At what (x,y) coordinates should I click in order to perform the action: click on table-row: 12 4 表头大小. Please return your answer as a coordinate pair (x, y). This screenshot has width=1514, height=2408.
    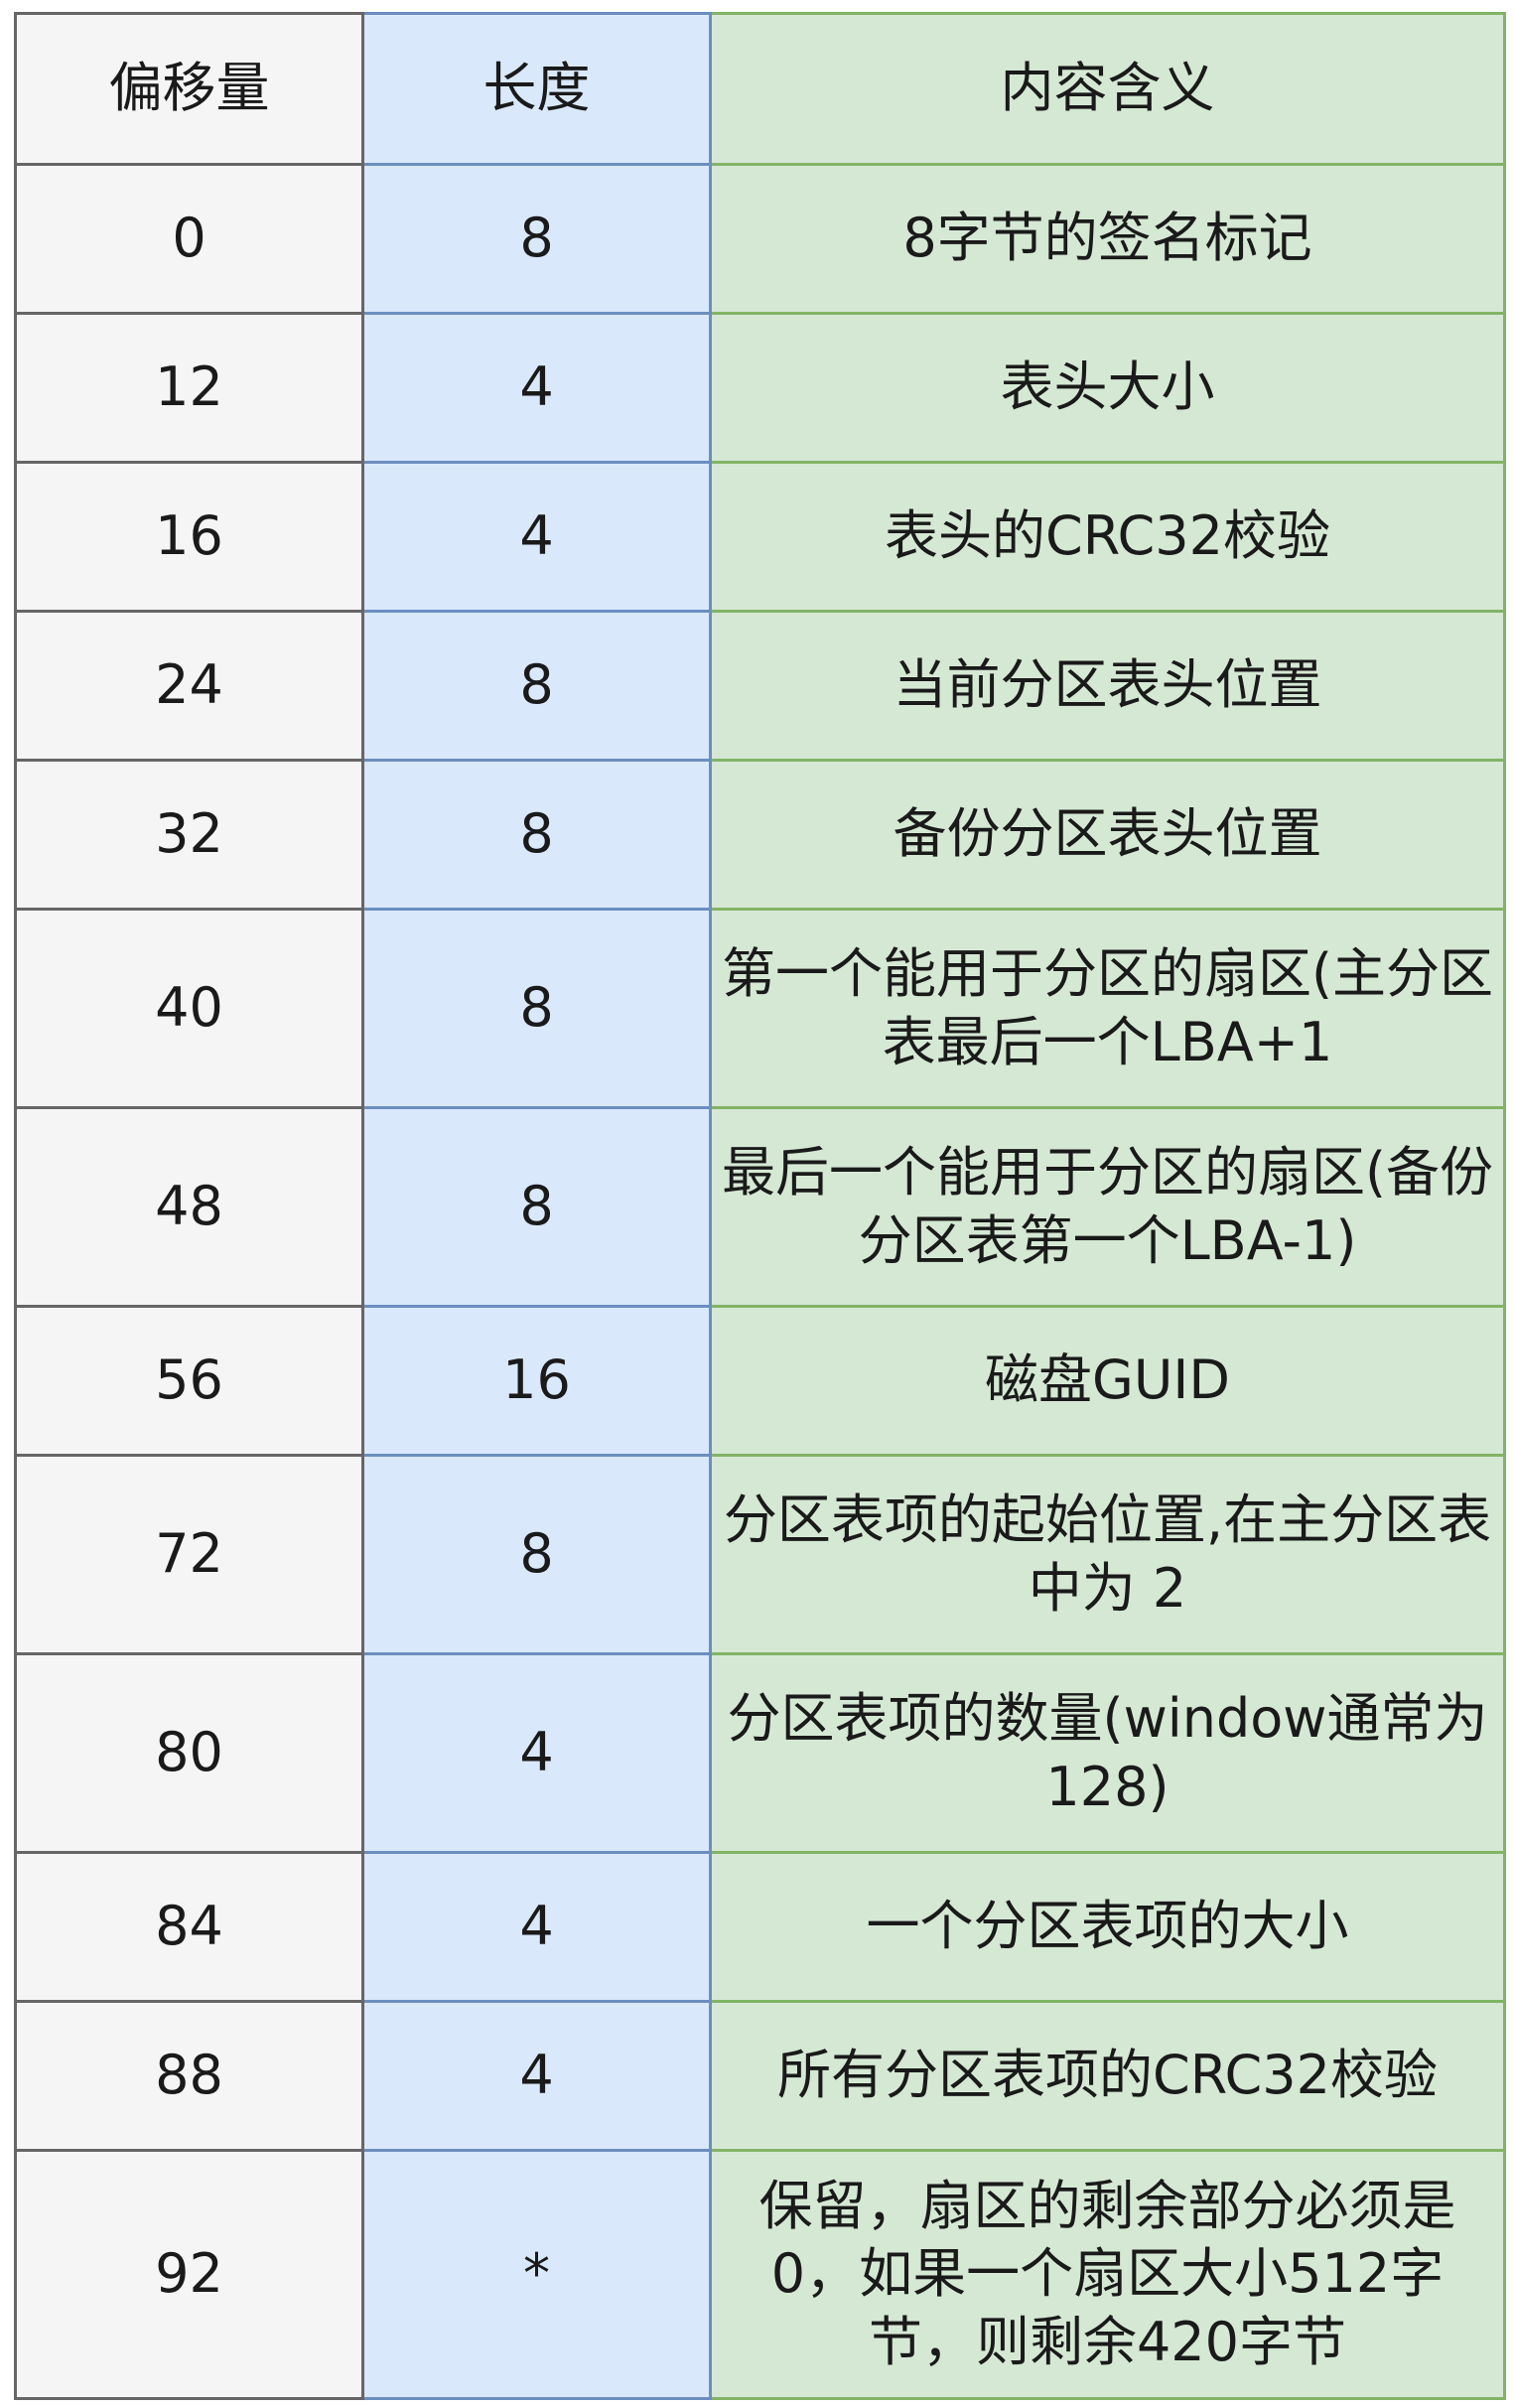
    Looking at the image, I should click on (760, 388).